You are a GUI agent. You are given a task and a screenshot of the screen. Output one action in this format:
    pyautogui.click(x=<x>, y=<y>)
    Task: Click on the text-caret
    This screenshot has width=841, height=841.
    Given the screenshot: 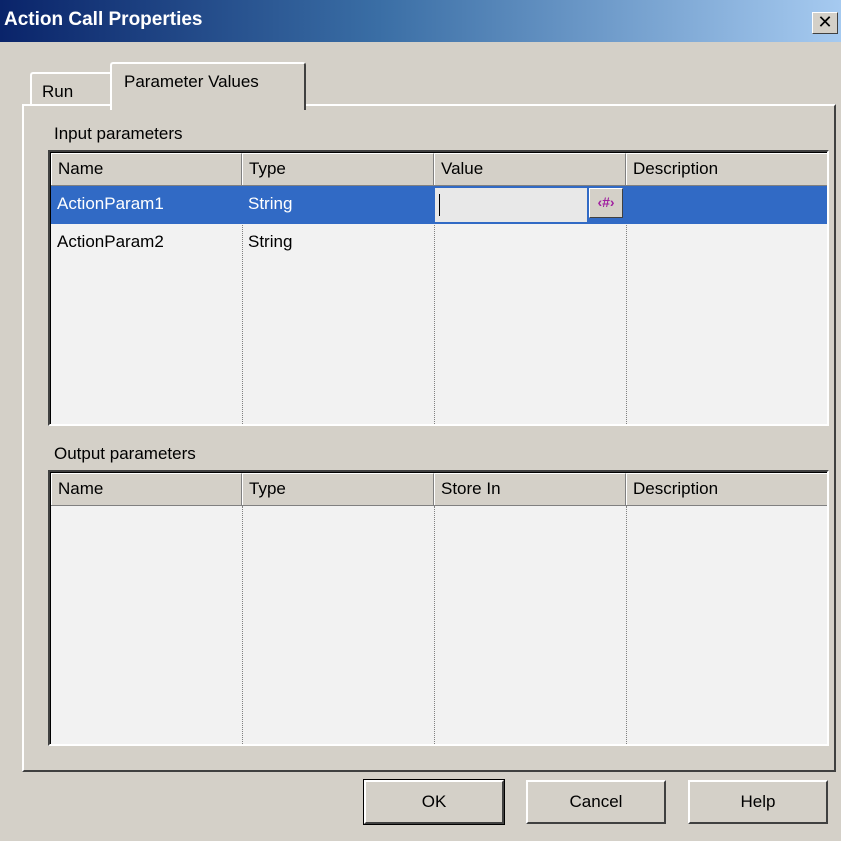 What is the action you would take?
    pyautogui.click(x=439, y=205)
    